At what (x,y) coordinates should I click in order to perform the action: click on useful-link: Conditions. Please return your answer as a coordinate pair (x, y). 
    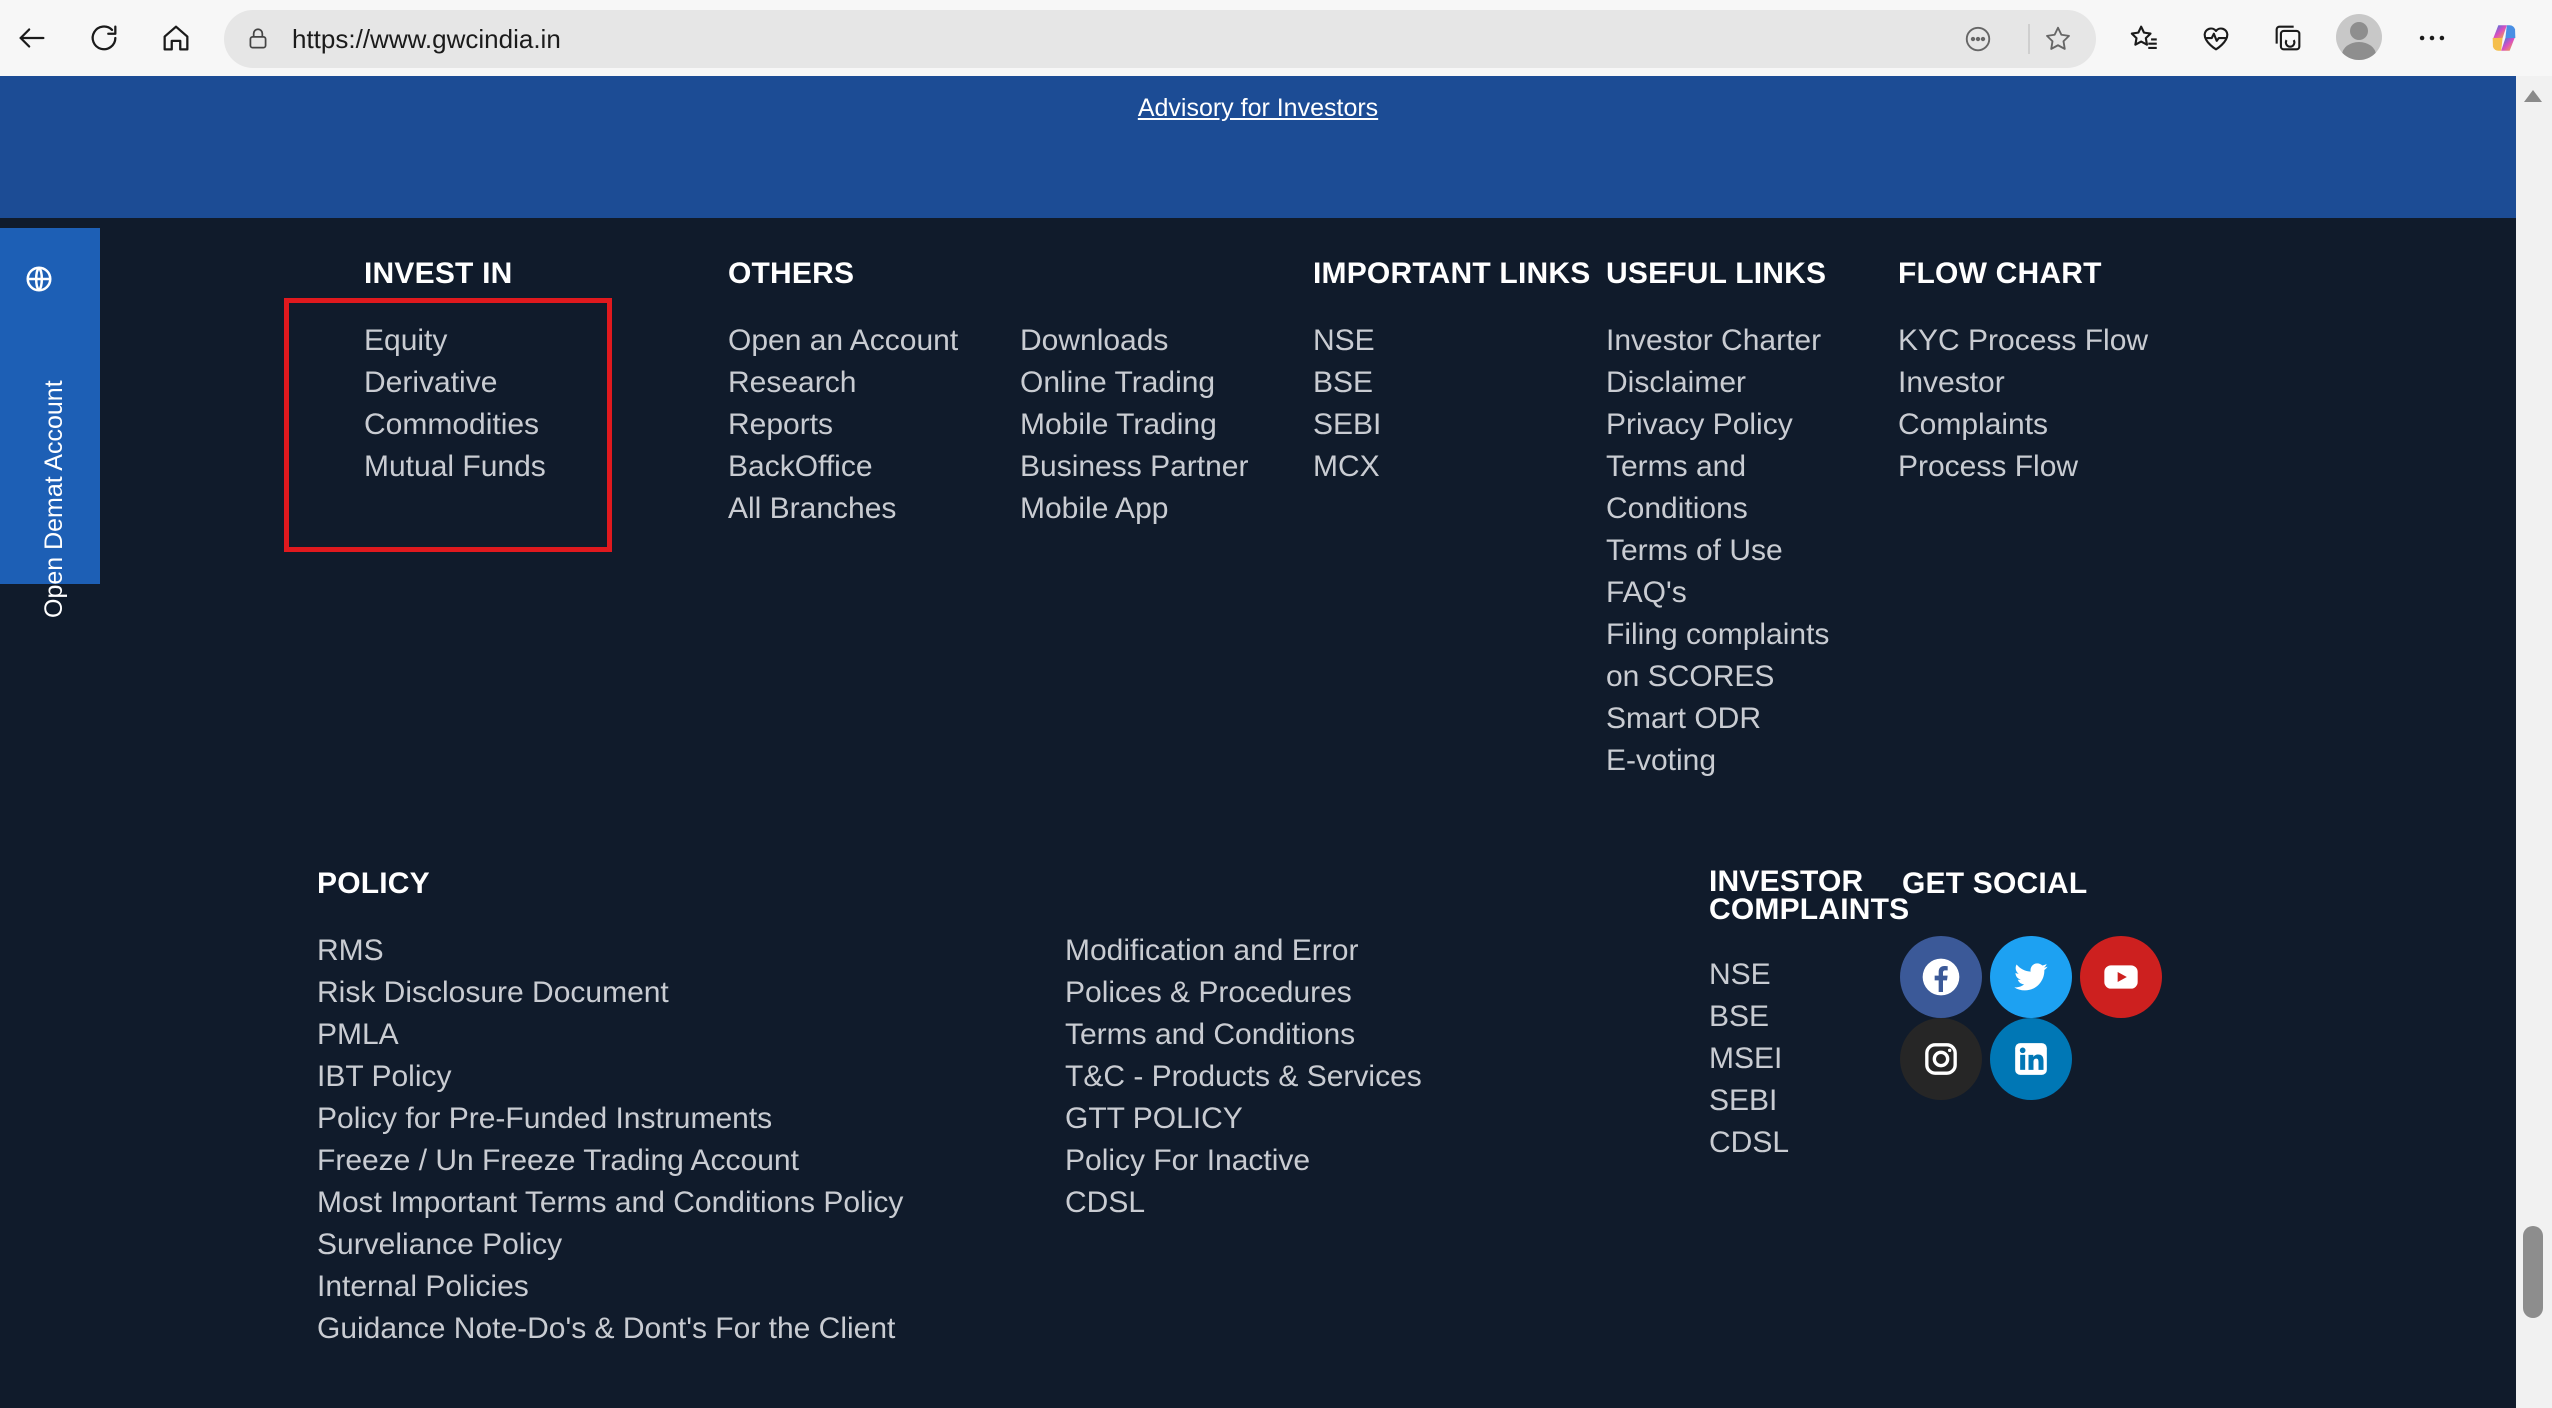
    Looking at the image, I should click on (1717, 509).